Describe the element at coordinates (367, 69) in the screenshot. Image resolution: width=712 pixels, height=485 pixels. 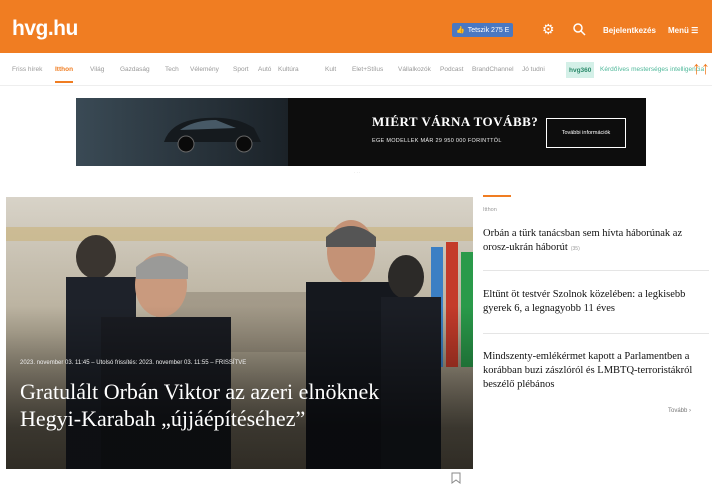
I see `nav-item-elet-stilus: Elet+Stílus` at that location.